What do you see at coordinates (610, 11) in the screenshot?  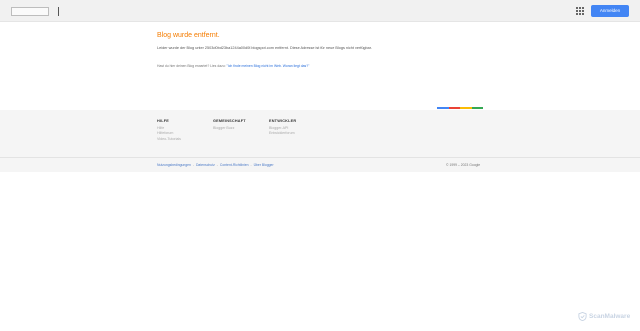 I see `signin-button: Anmelden` at bounding box center [610, 11].